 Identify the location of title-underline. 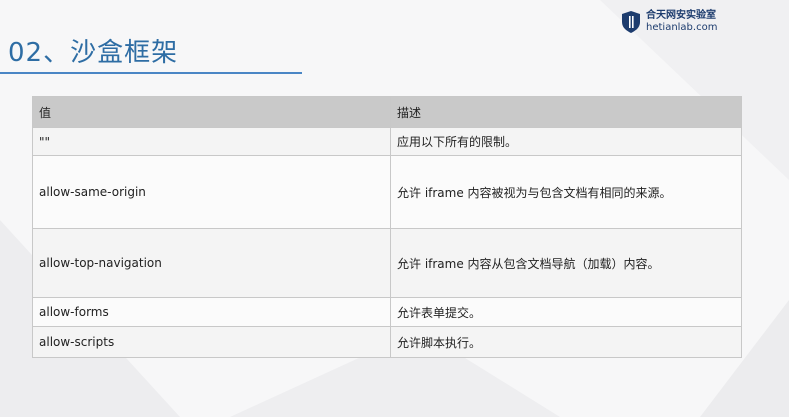
(151, 73).